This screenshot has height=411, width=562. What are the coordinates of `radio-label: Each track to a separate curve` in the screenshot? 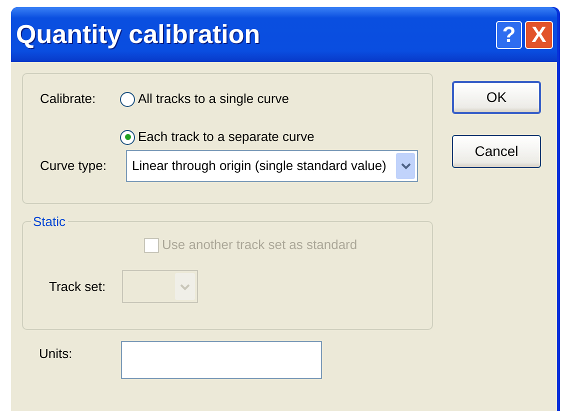 It's located at (226, 137).